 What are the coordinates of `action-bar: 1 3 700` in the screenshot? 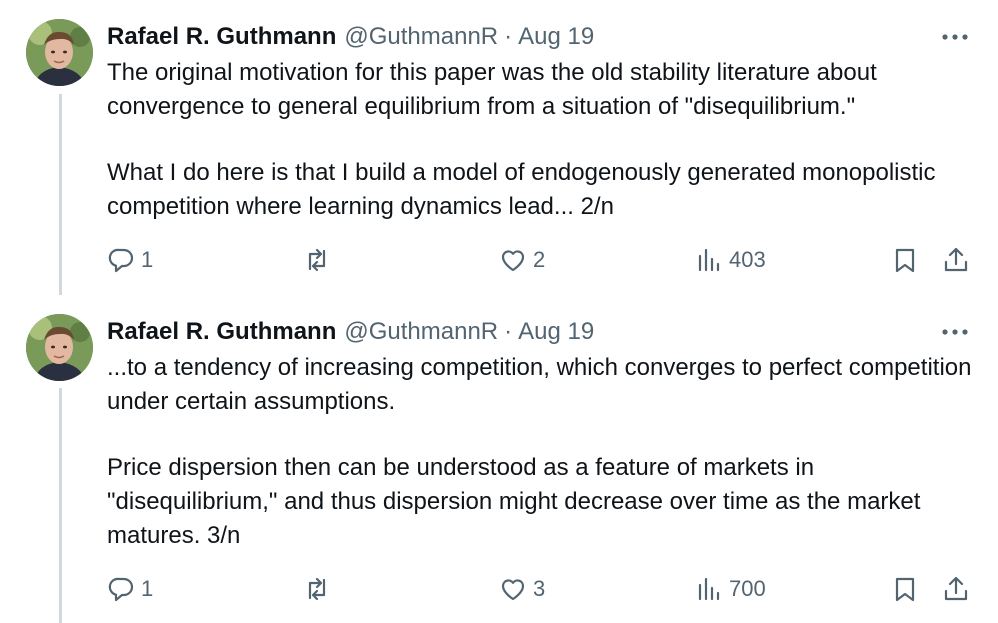 It's located at (499, 589).